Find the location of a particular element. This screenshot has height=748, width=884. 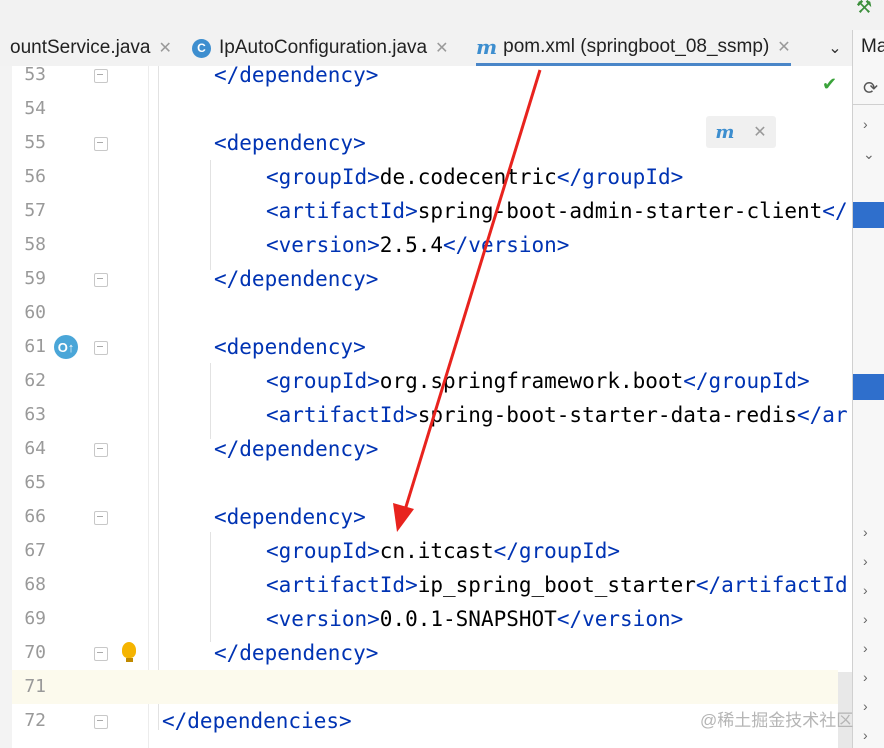

xml-value: 2.5.4 is located at coordinates (411, 245).